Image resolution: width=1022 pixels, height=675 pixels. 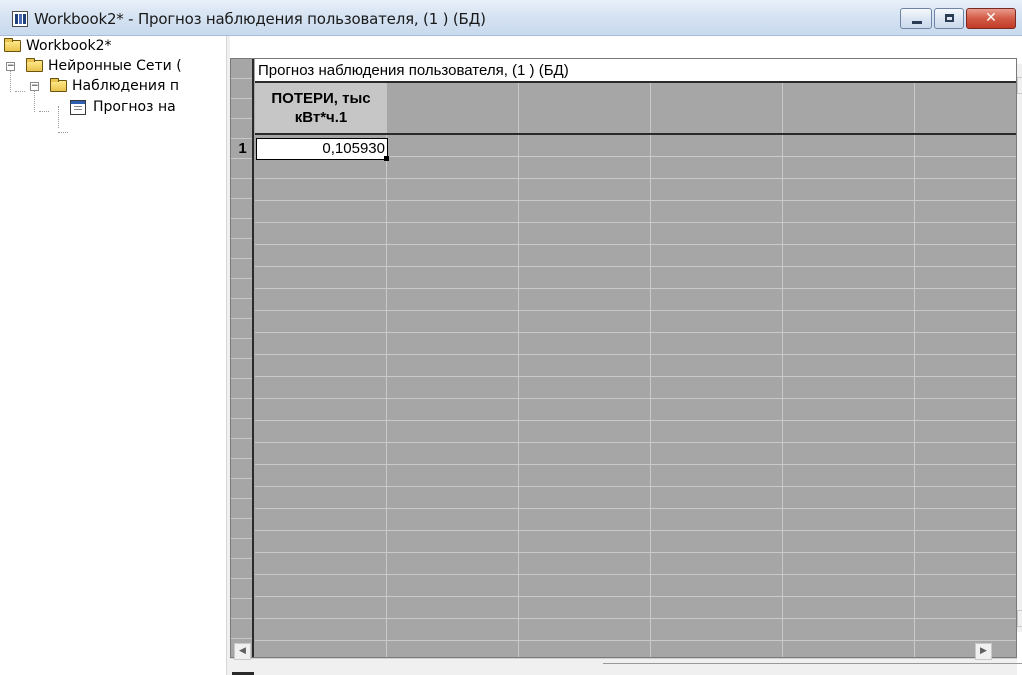 What do you see at coordinates (322, 149) in the screenshot?
I see `active-cell: 0,105930` at bounding box center [322, 149].